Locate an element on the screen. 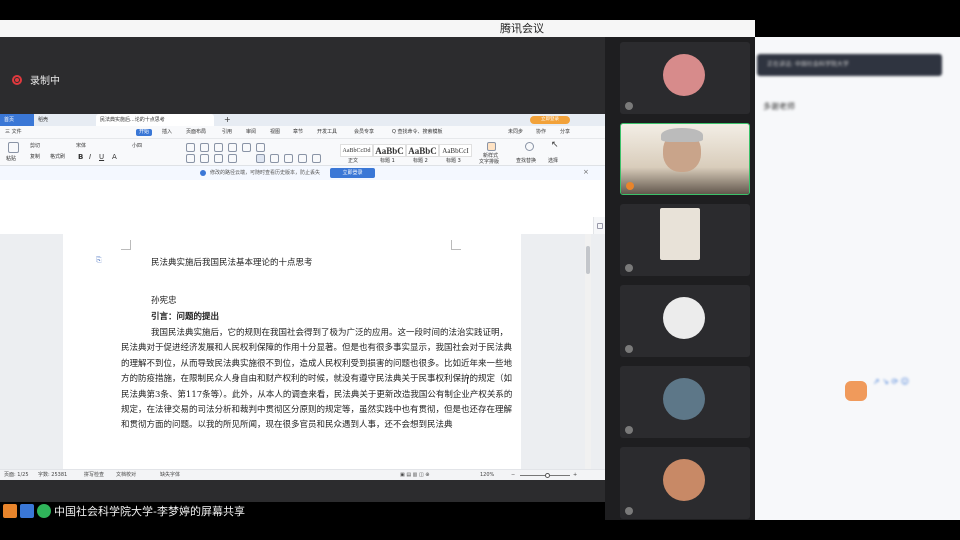 This screenshot has height=540, width=960. select-button: 选择 is located at coordinates (553, 161).